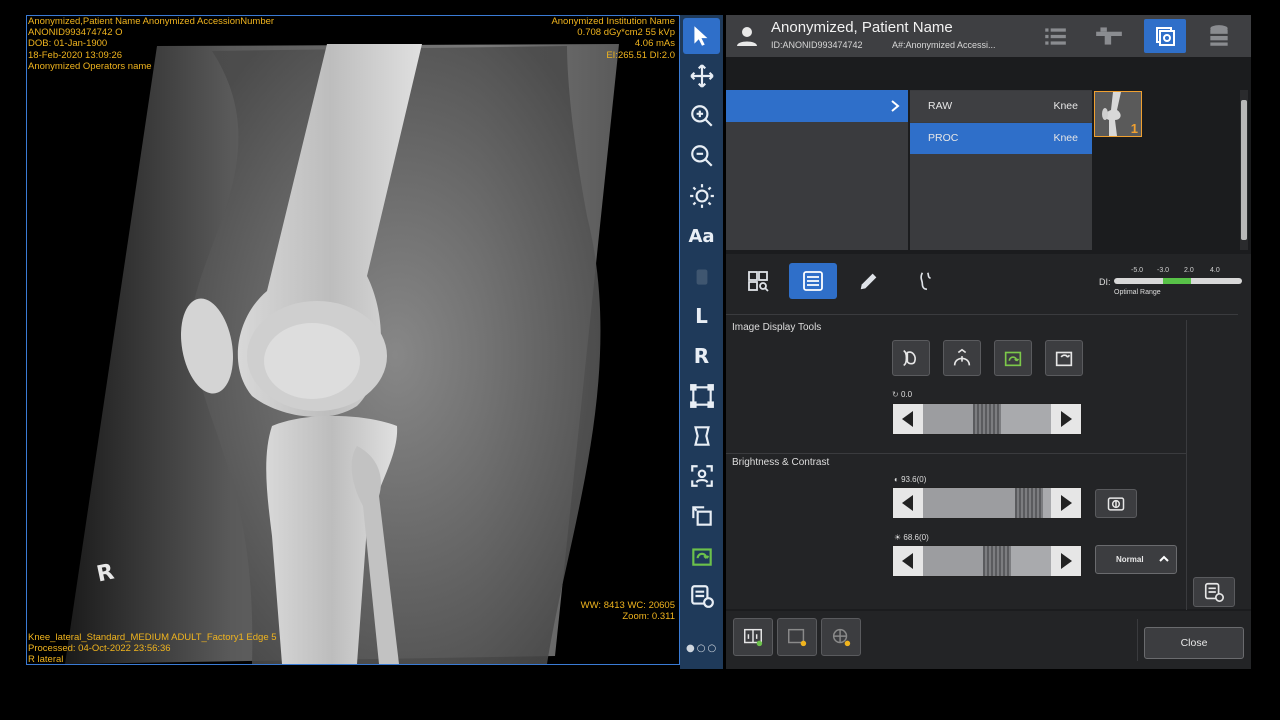  What do you see at coordinates (1134, 128) in the screenshot?
I see `thumbnail-index: 1` at bounding box center [1134, 128].